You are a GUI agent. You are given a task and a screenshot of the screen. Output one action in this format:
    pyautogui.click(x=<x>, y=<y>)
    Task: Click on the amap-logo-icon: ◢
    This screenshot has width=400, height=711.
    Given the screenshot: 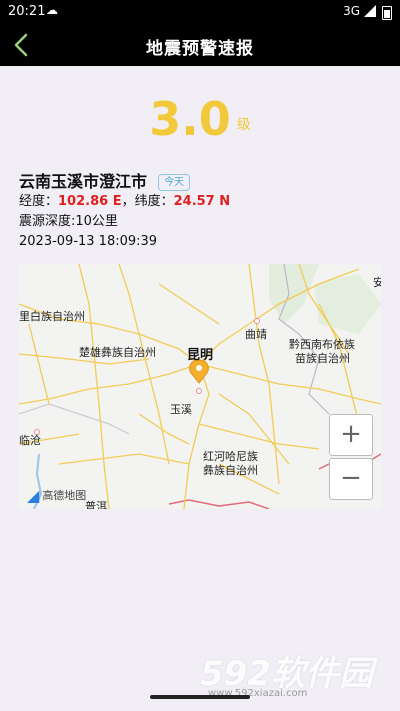 What is the action you would take?
    pyautogui.click(x=33, y=495)
    